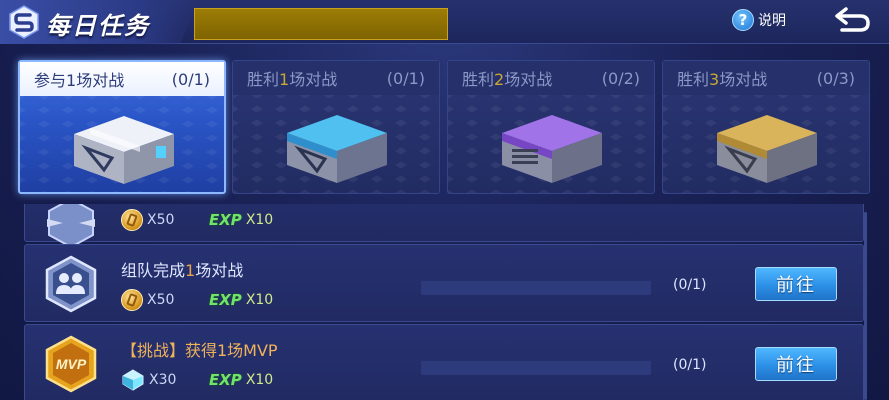  Describe the element at coordinates (182, 270) in the screenshot. I see `task-title: 组队完成1场对战` at that location.